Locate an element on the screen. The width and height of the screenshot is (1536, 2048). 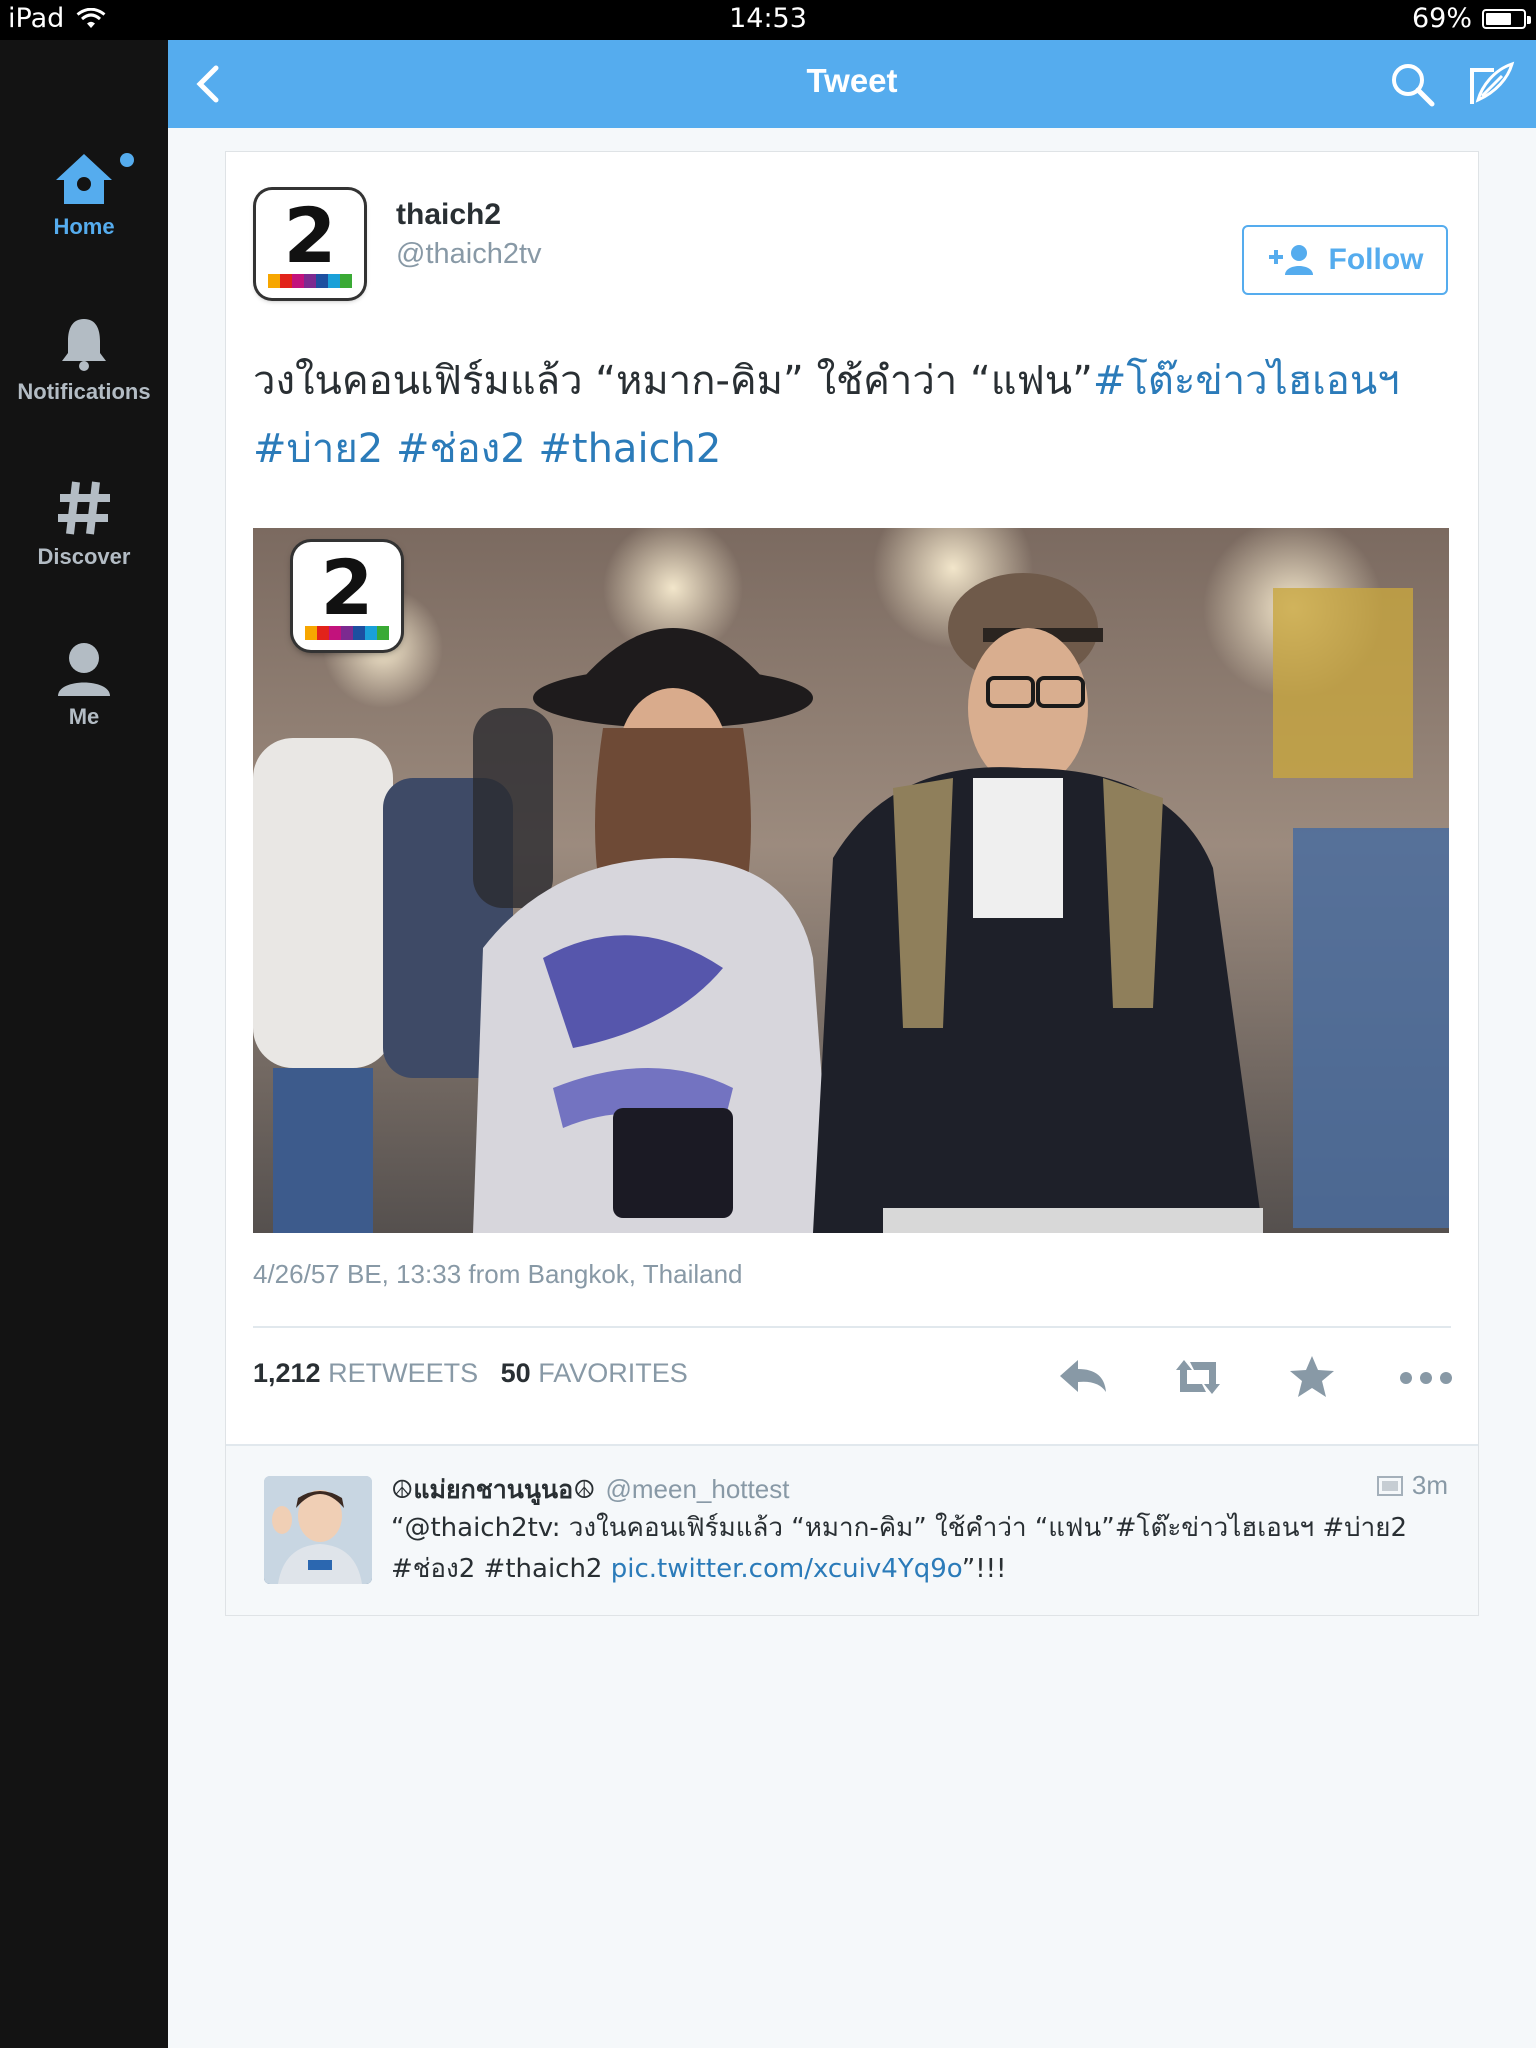
reply-avatar-photo is located at coordinates (318, 1530).